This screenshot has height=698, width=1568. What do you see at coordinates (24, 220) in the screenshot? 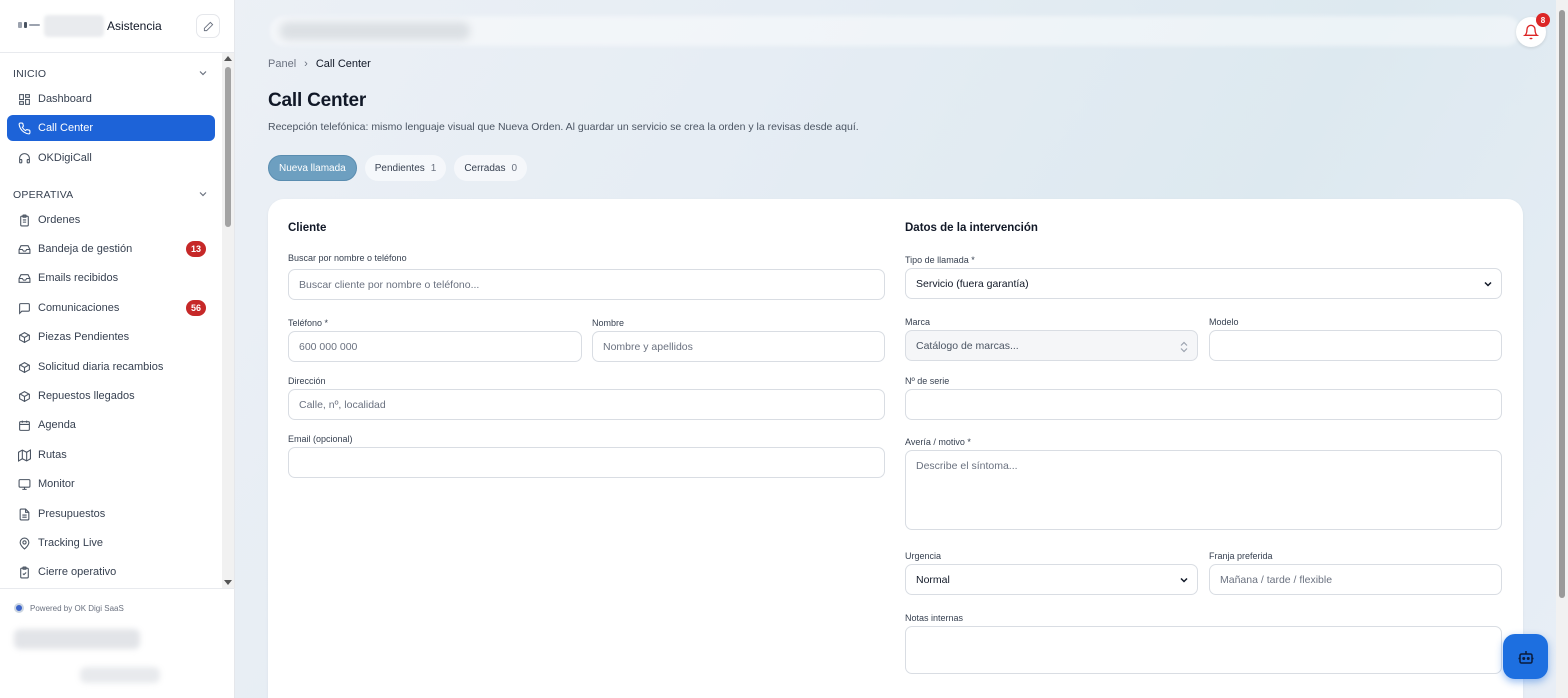
I see `clipboard-icon` at bounding box center [24, 220].